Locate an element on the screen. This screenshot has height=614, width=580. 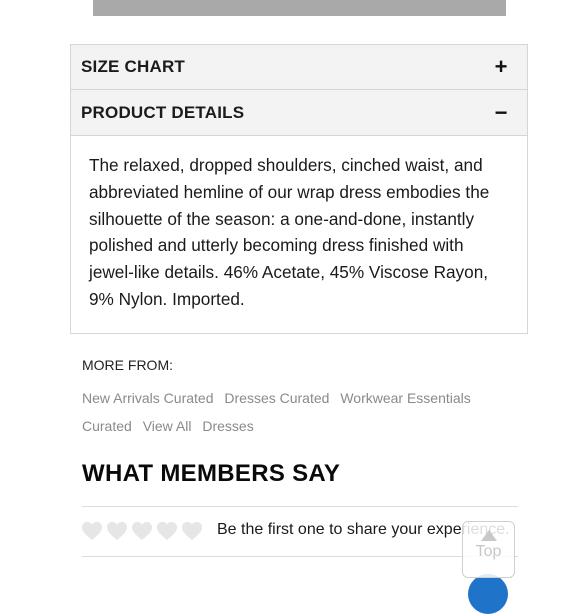
size-chart-toggle: SIZE CHART + is located at coordinates (299, 67).